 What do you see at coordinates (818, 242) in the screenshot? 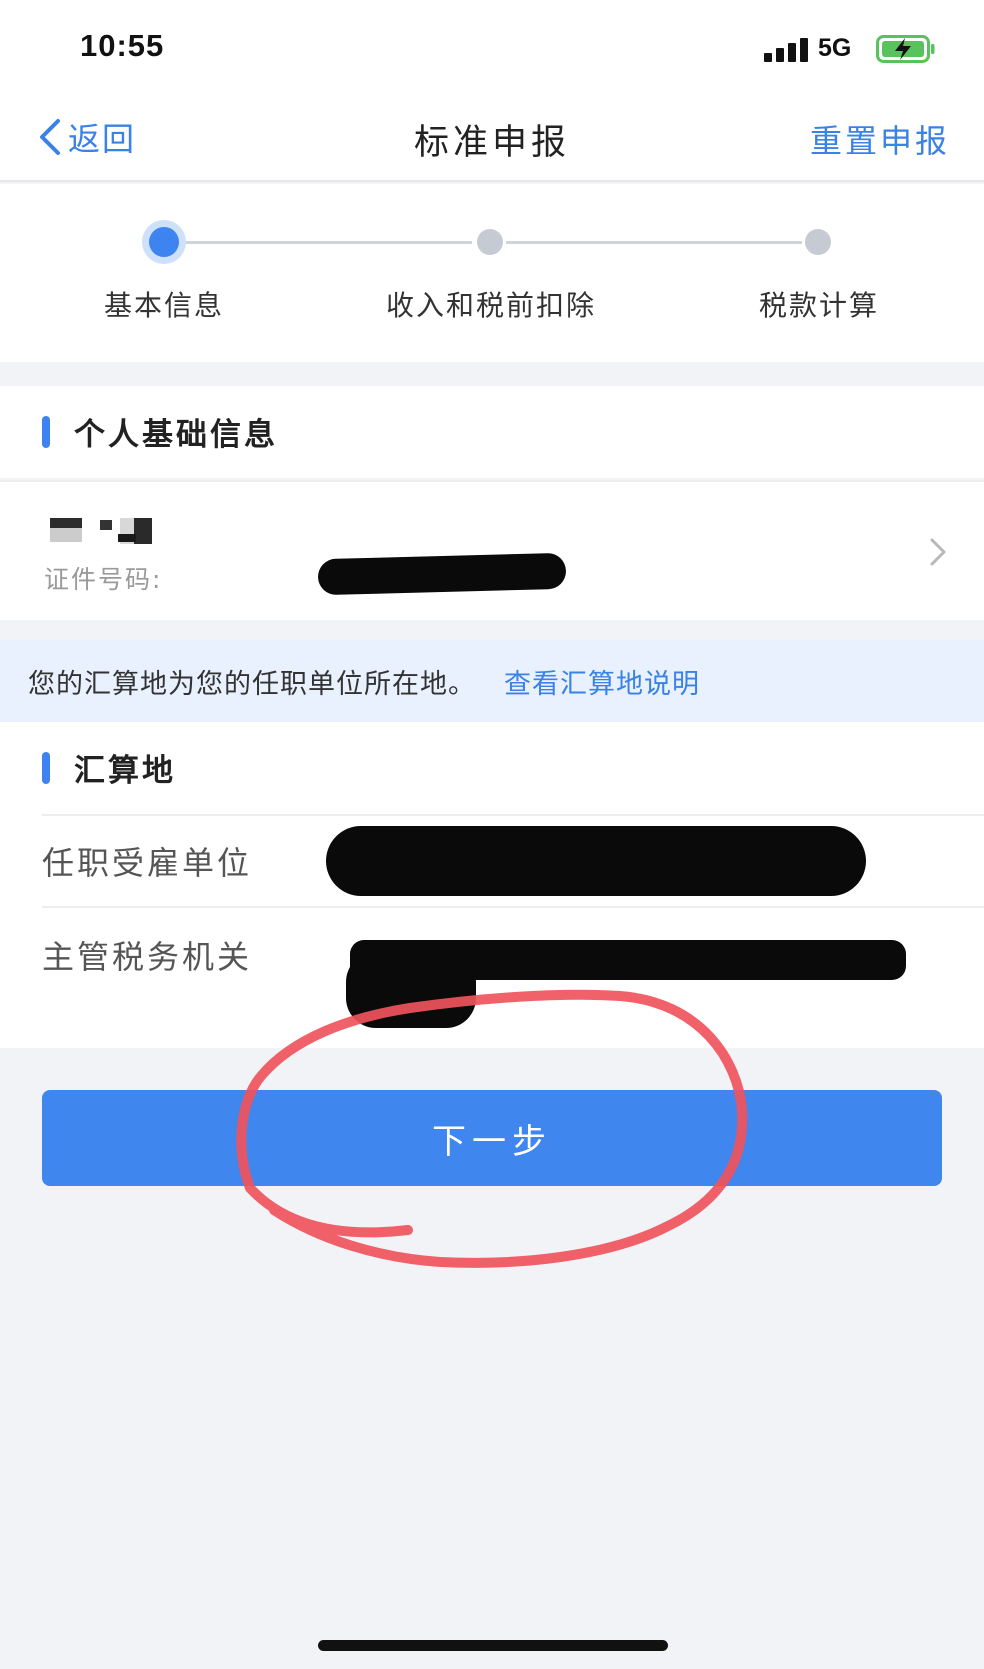
I see `step-dot-tax-calc` at bounding box center [818, 242].